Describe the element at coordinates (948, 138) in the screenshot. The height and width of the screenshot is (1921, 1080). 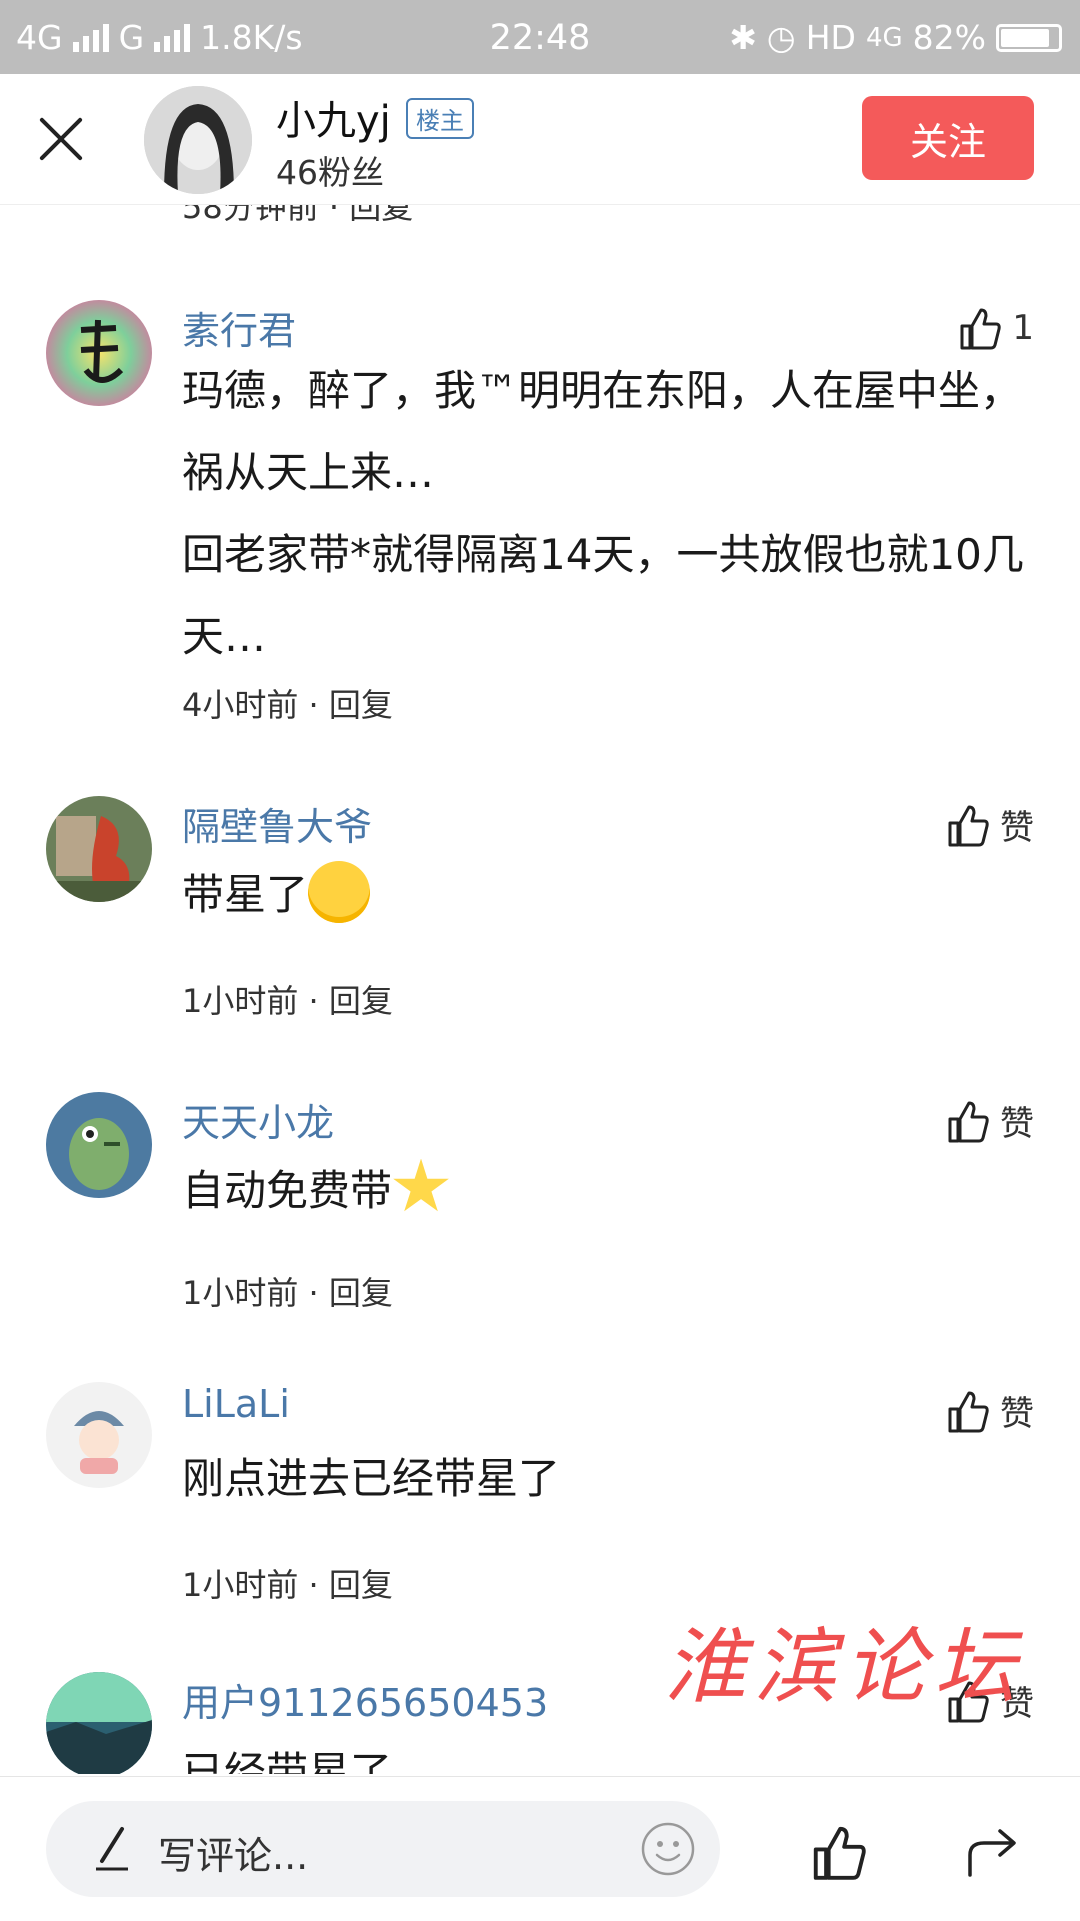
I see `follow-button: 关注` at that location.